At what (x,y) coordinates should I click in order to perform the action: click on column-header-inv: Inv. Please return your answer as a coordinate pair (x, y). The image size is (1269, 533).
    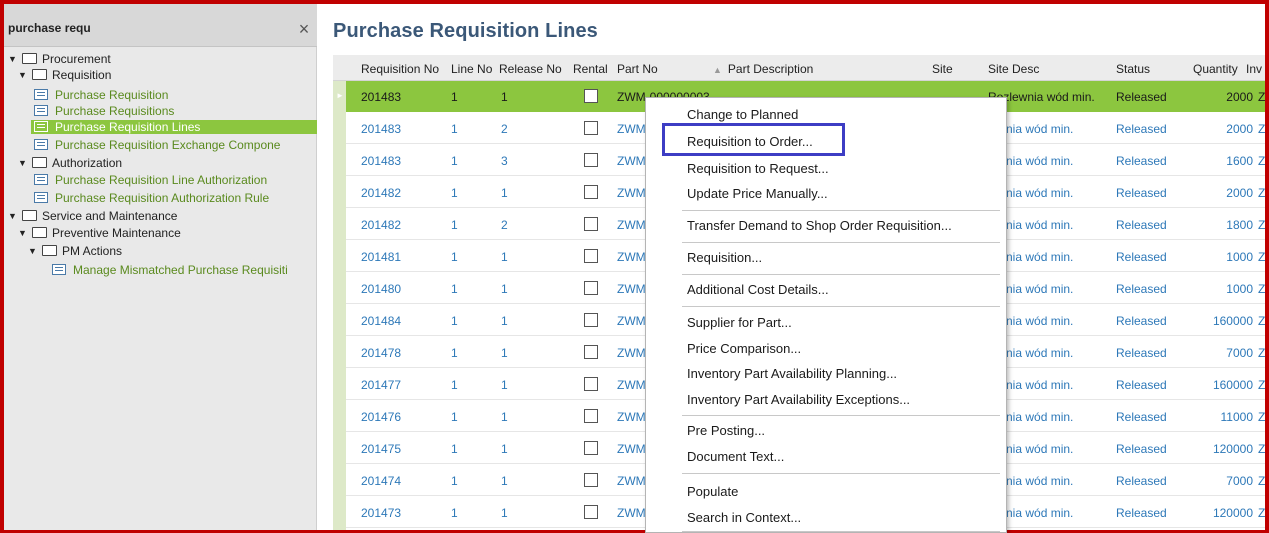
    Looking at the image, I should click on (1254, 69).